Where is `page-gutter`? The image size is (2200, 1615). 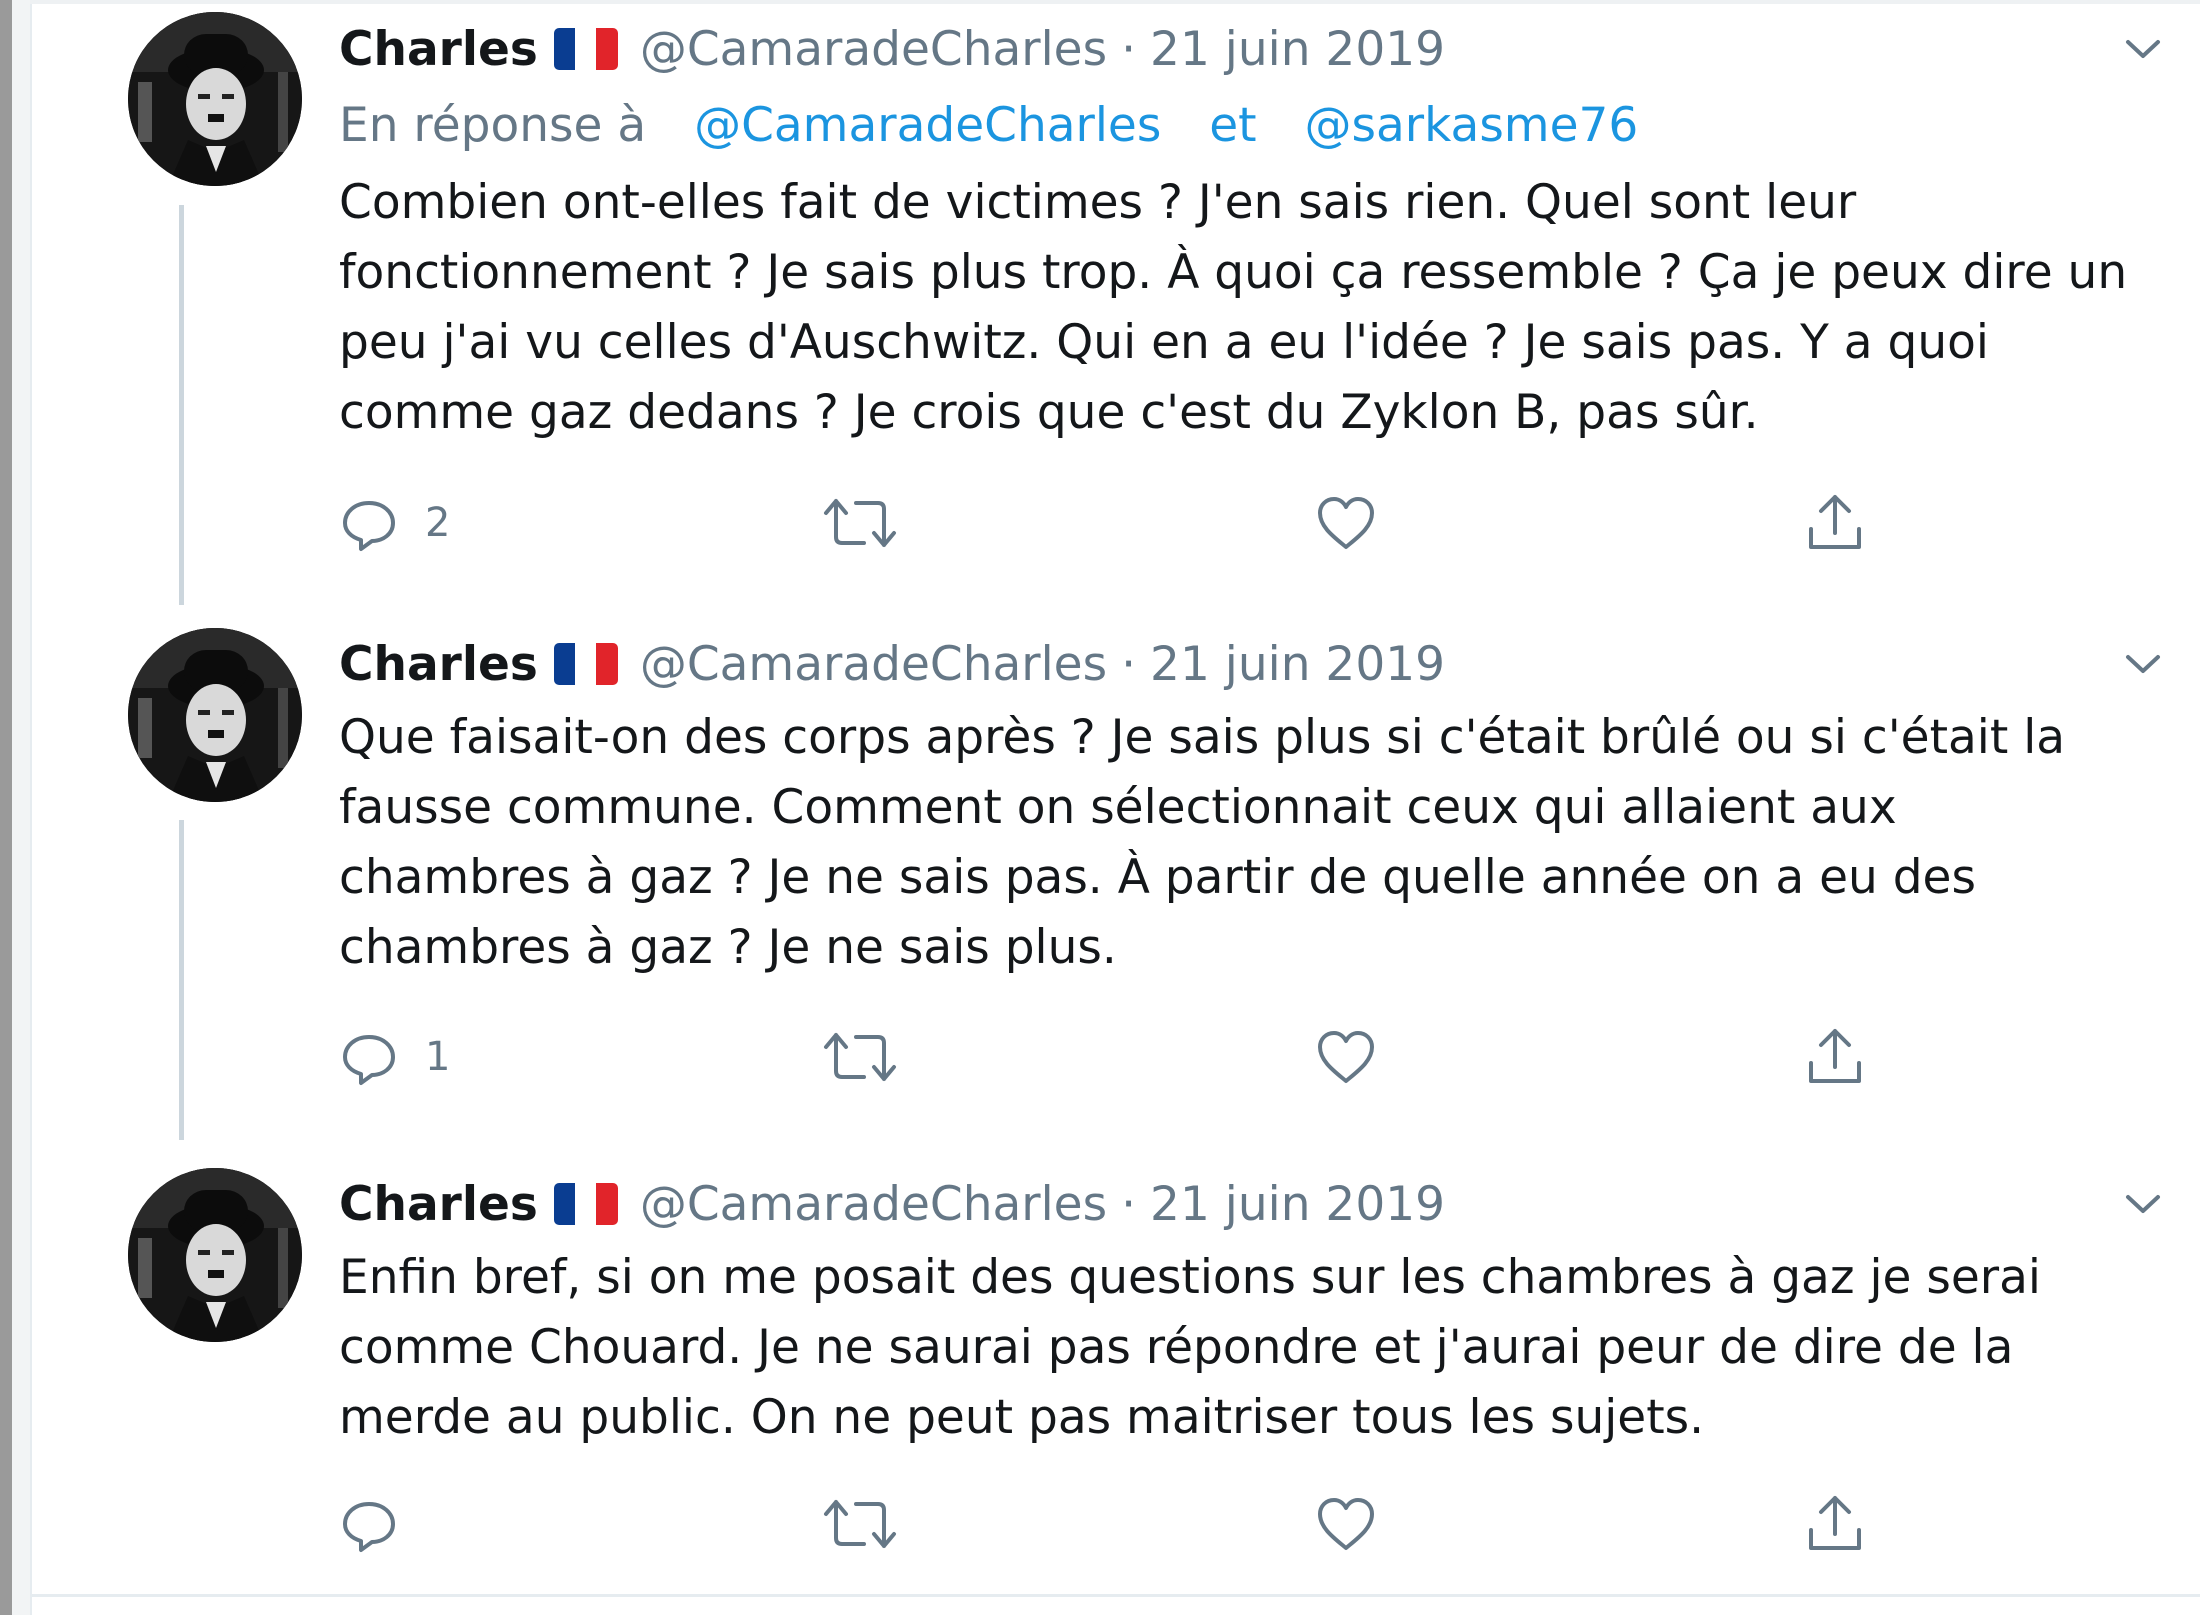 page-gutter is located at coordinates (21, 807).